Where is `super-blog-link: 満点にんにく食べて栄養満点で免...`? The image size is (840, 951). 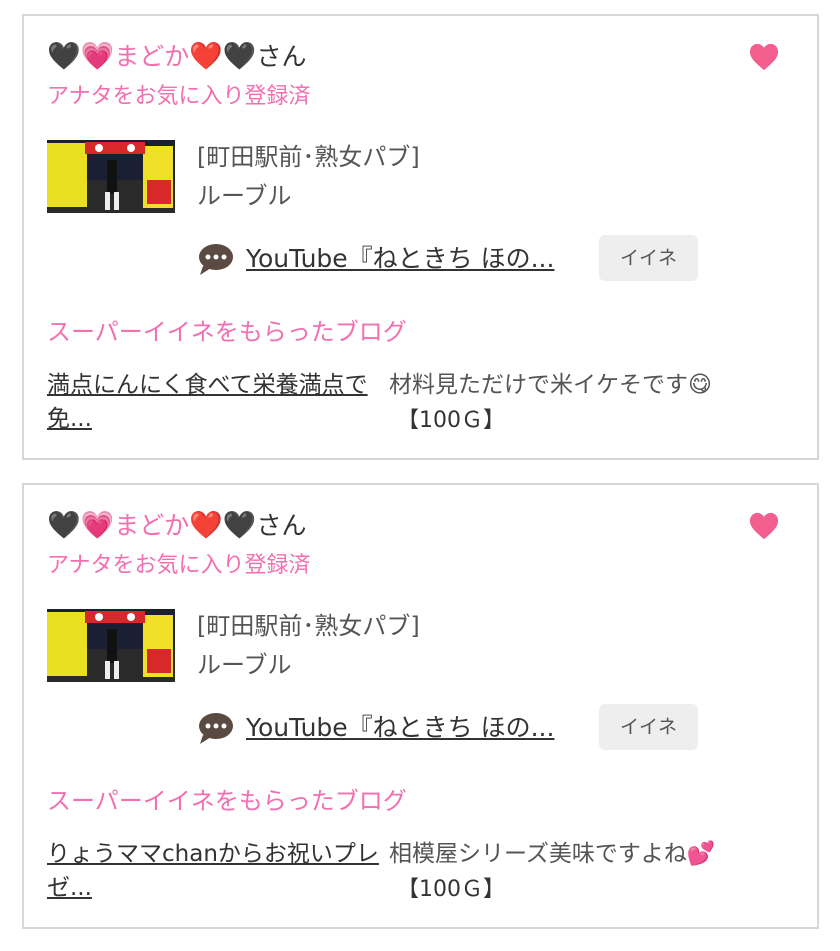
super-blog-link: 満点にんにく食べて栄養満点で免... is located at coordinates (217, 402).